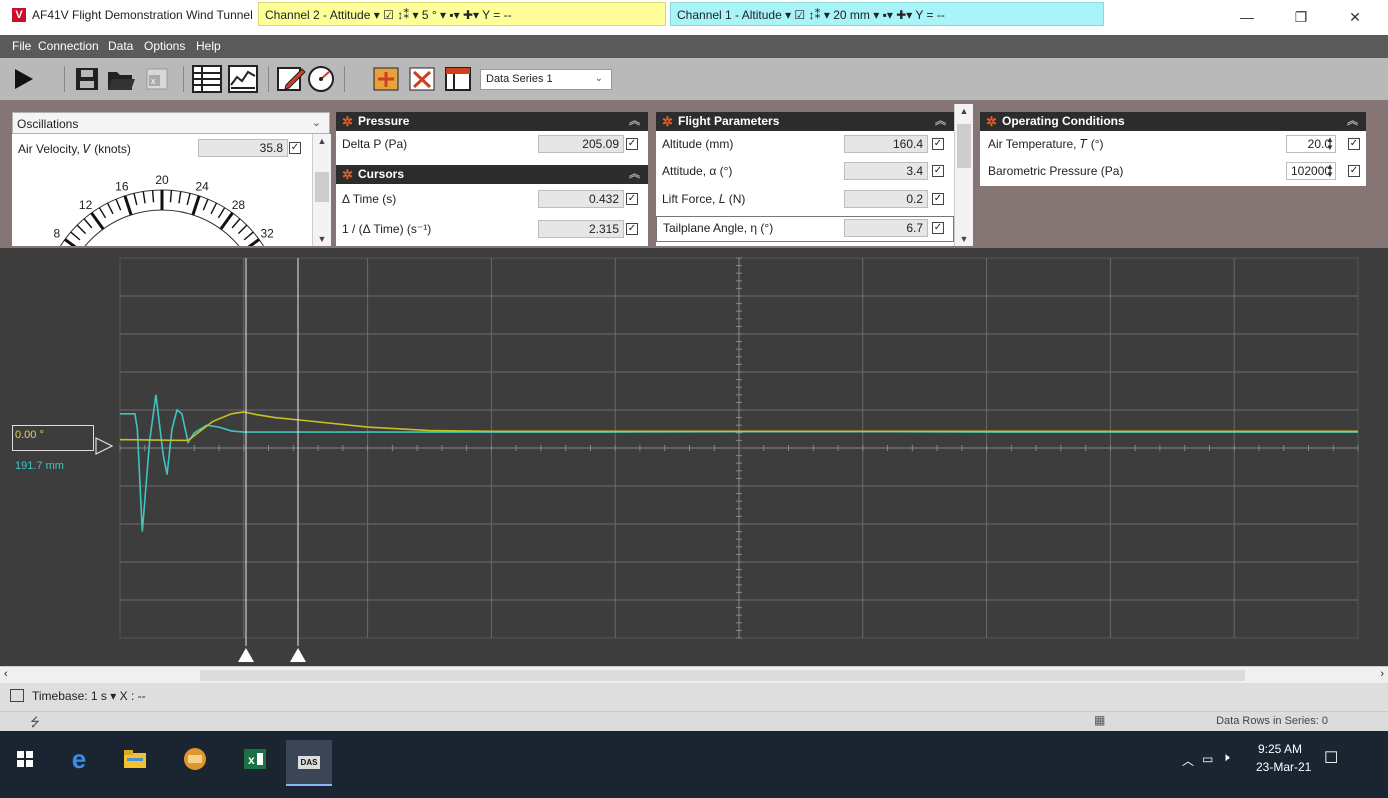 The image size is (1388, 798). Describe the element at coordinates (135, 759) in the screenshot. I see `file-explorer-icon` at that location.